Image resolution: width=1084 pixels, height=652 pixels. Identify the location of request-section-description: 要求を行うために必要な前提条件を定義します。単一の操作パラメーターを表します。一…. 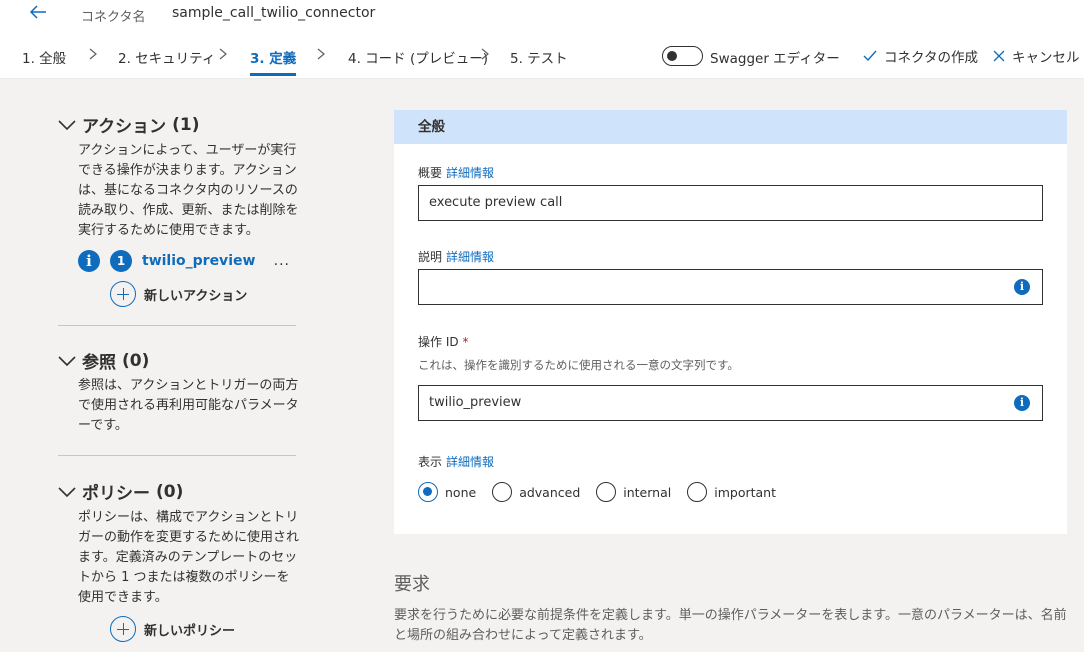
(730, 625).